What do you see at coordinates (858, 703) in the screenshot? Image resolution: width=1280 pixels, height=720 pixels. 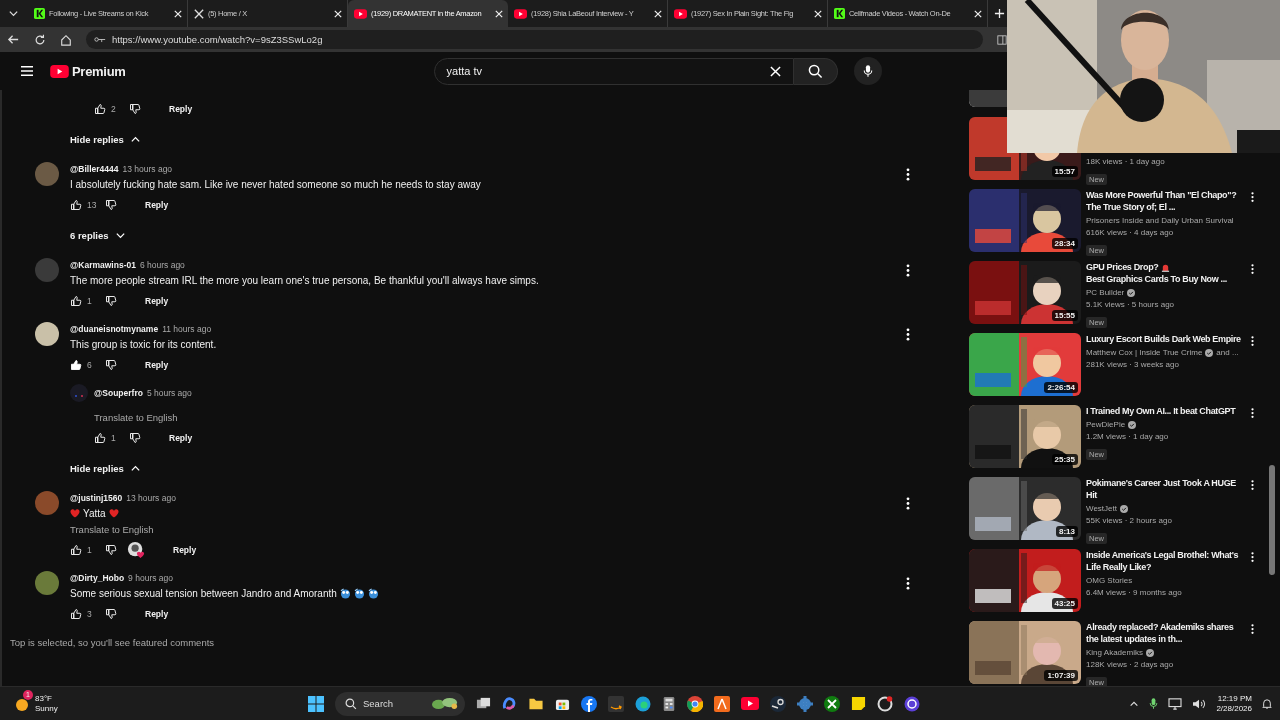 I see `sticky-note-icon` at bounding box center [858, 703].